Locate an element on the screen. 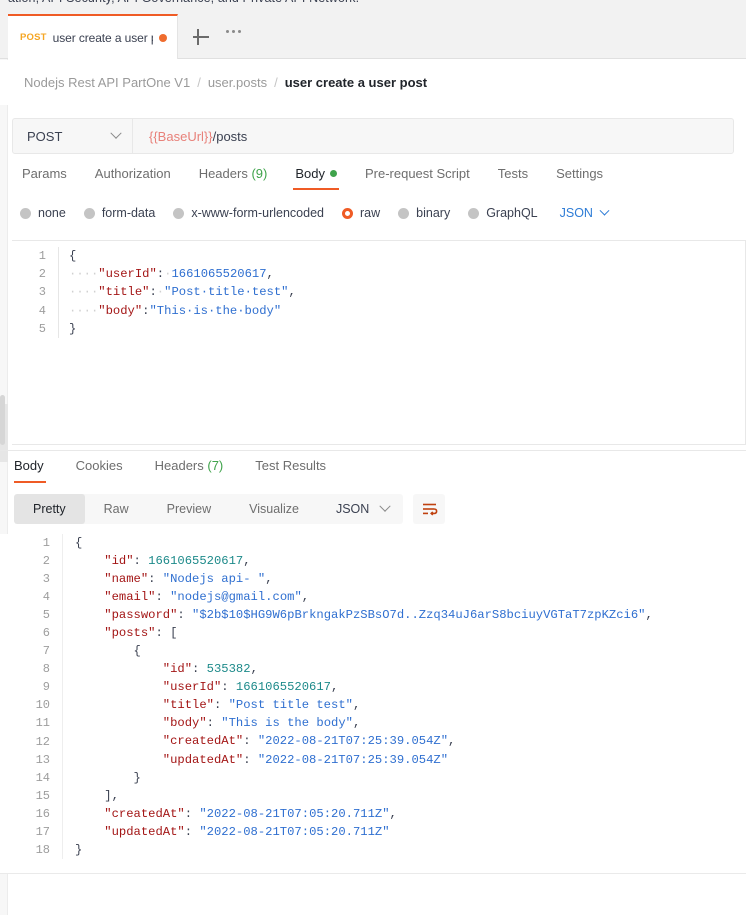 The image size is (746, 915). request-tab-headers-9: Headers (9) is located at coordinates (233, 178).